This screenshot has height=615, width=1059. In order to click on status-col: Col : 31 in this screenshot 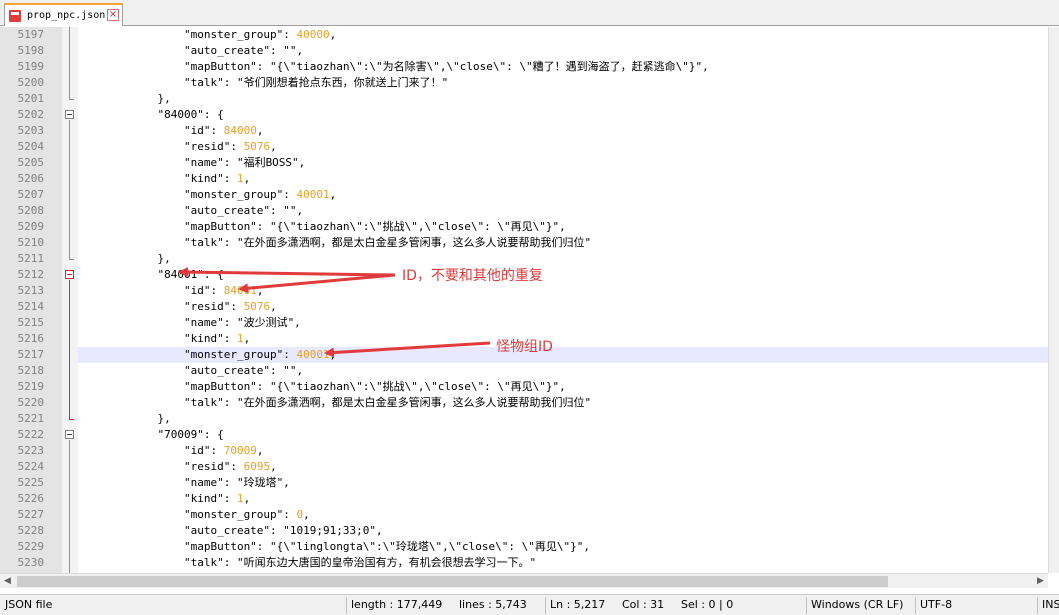, I will do `click(643, 604)`.